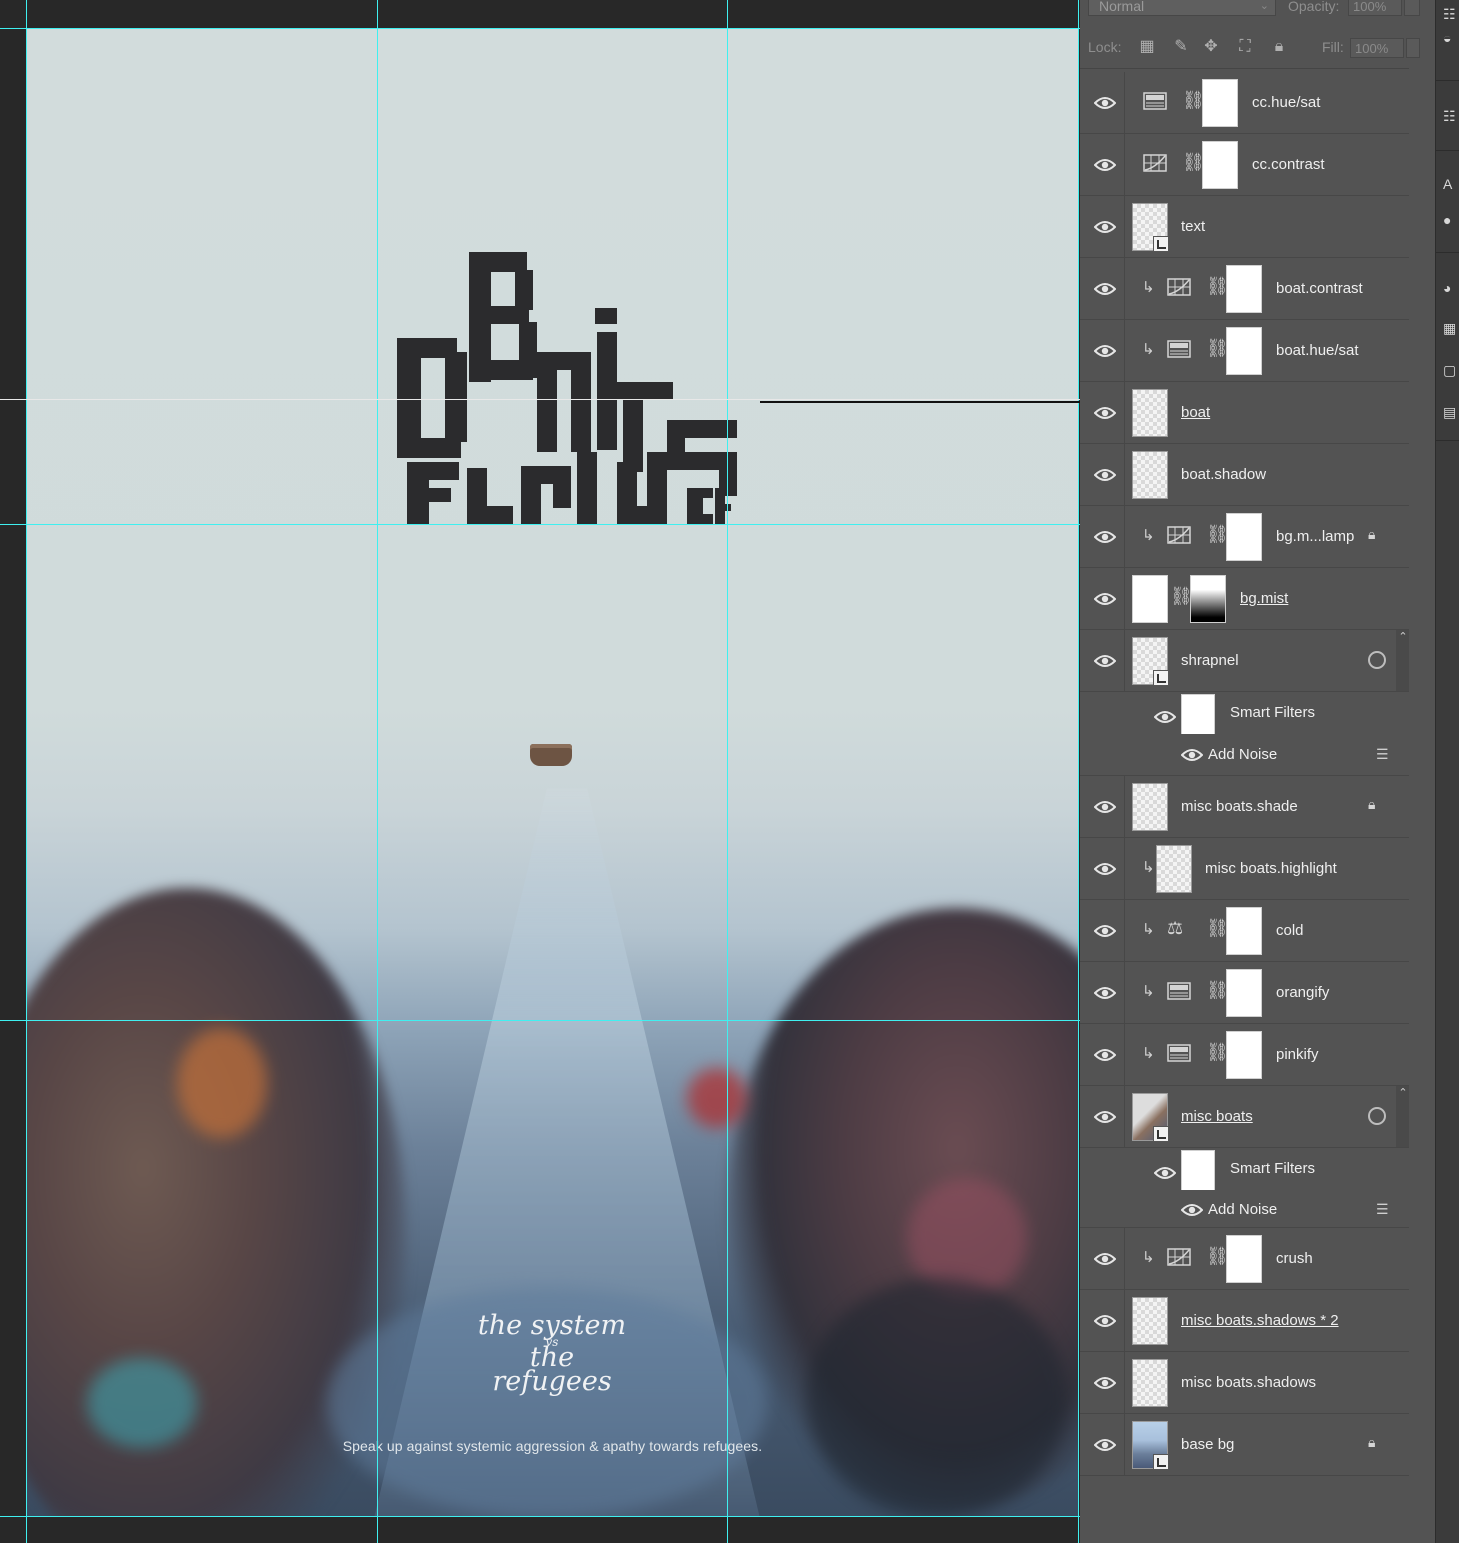 Image resolution: width=1459 pixels, height=1543 pixels. Describe the element at coordinates (1451, 289) in the screenshot. I see `color-icon: ◕` at that location.